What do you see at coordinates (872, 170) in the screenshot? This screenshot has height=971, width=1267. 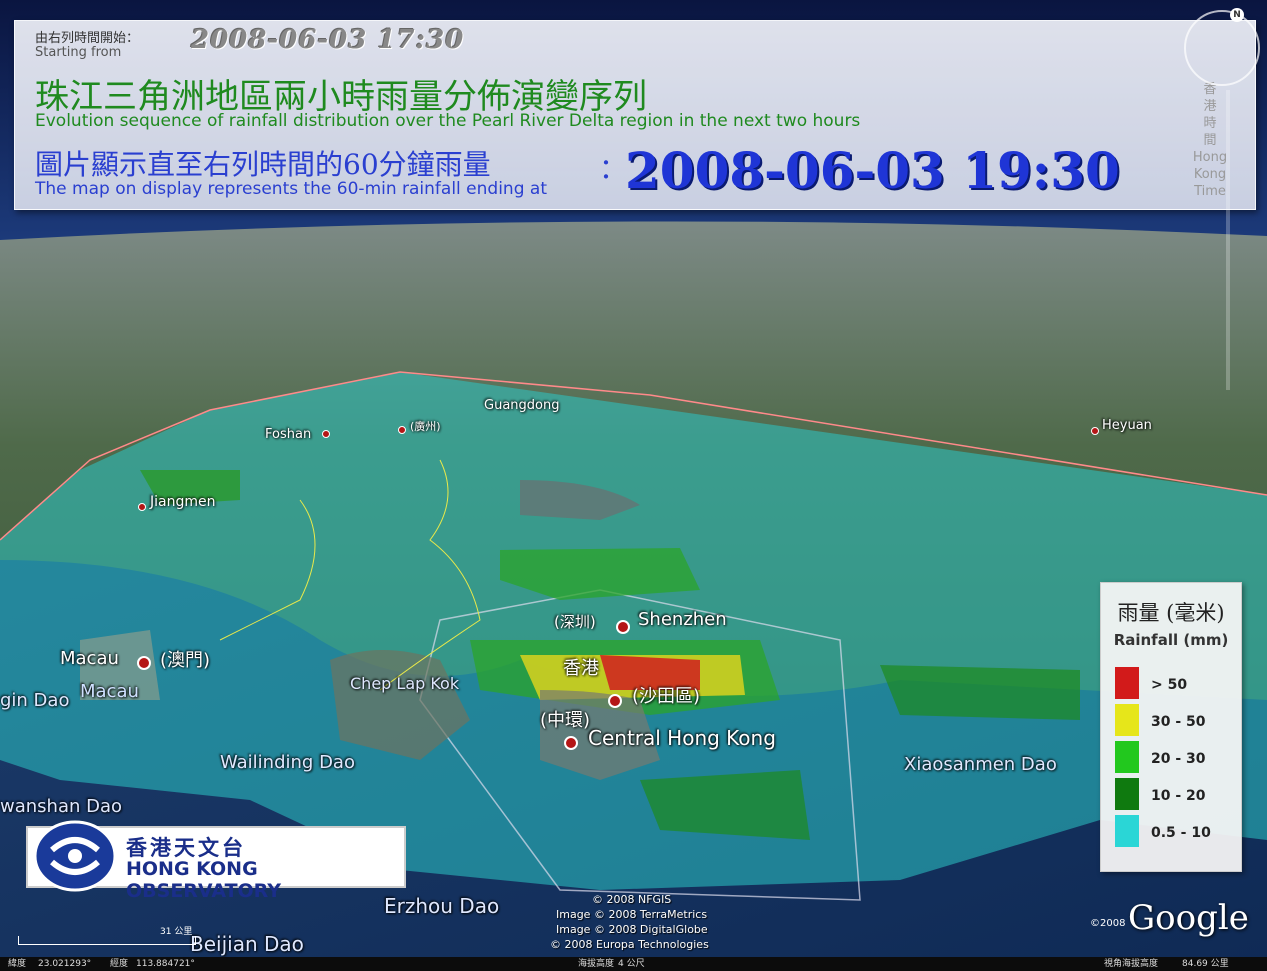 I see `end-time: 2008-06-03 19:30` at bounding box center [872, 170].